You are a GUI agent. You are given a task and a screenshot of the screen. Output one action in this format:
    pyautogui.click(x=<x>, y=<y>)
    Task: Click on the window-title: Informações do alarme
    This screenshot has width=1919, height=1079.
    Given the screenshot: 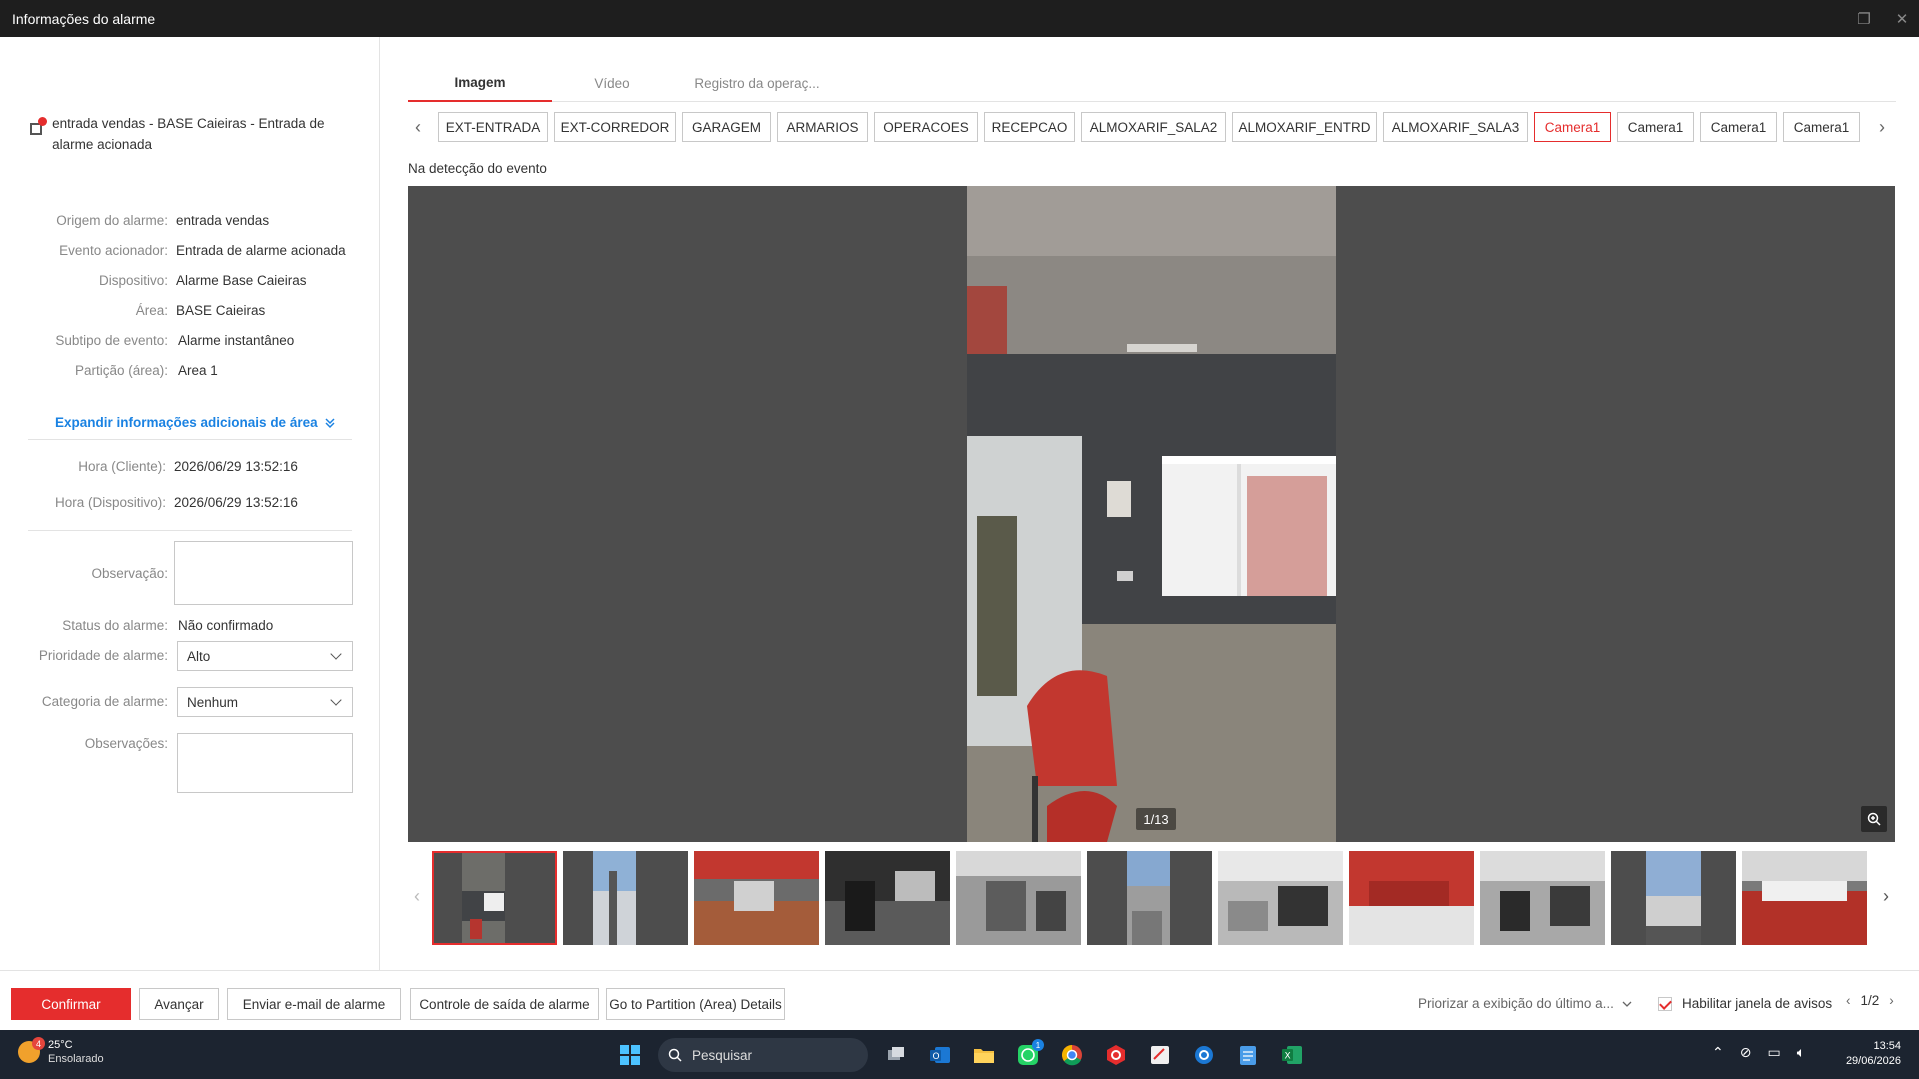 What is the action you would take?
    pyautogui.click(x=84, y=18)
    